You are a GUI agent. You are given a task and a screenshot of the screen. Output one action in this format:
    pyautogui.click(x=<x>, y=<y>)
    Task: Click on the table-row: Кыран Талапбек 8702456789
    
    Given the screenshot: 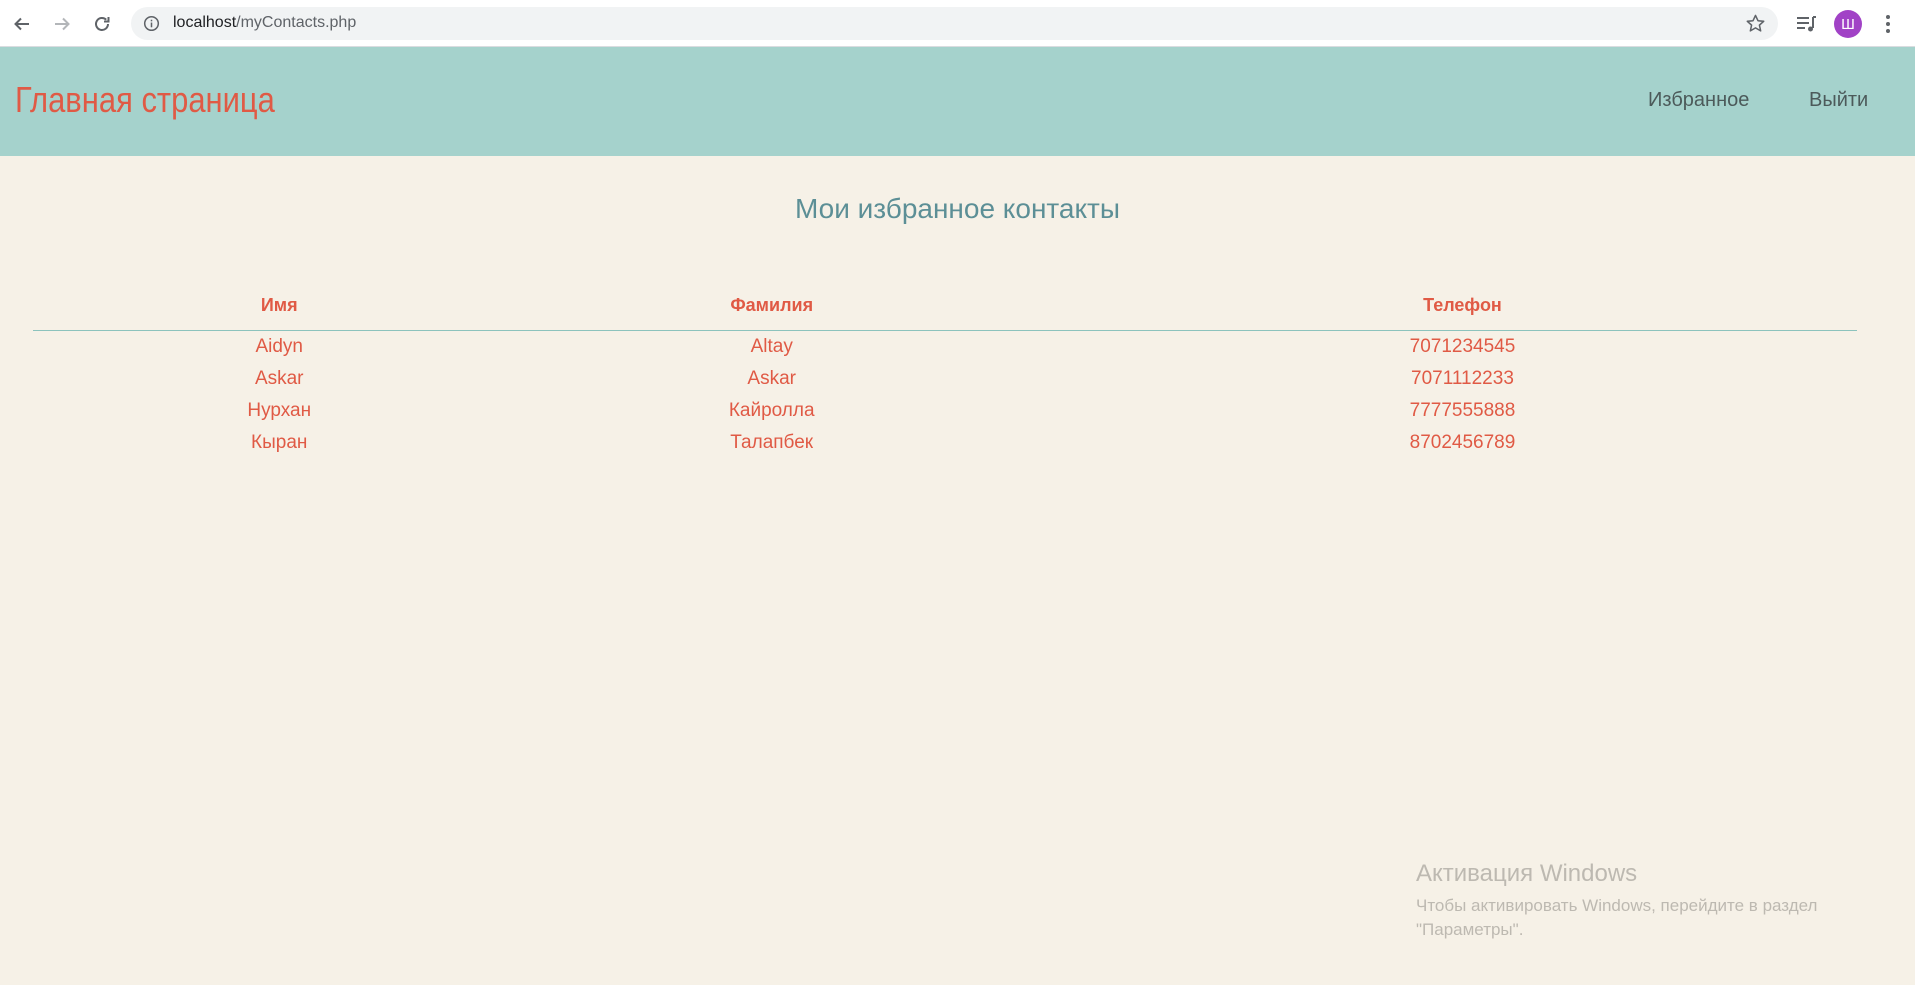 What is the action you would take?
    pyautogui.click(x=945, y=443)
    